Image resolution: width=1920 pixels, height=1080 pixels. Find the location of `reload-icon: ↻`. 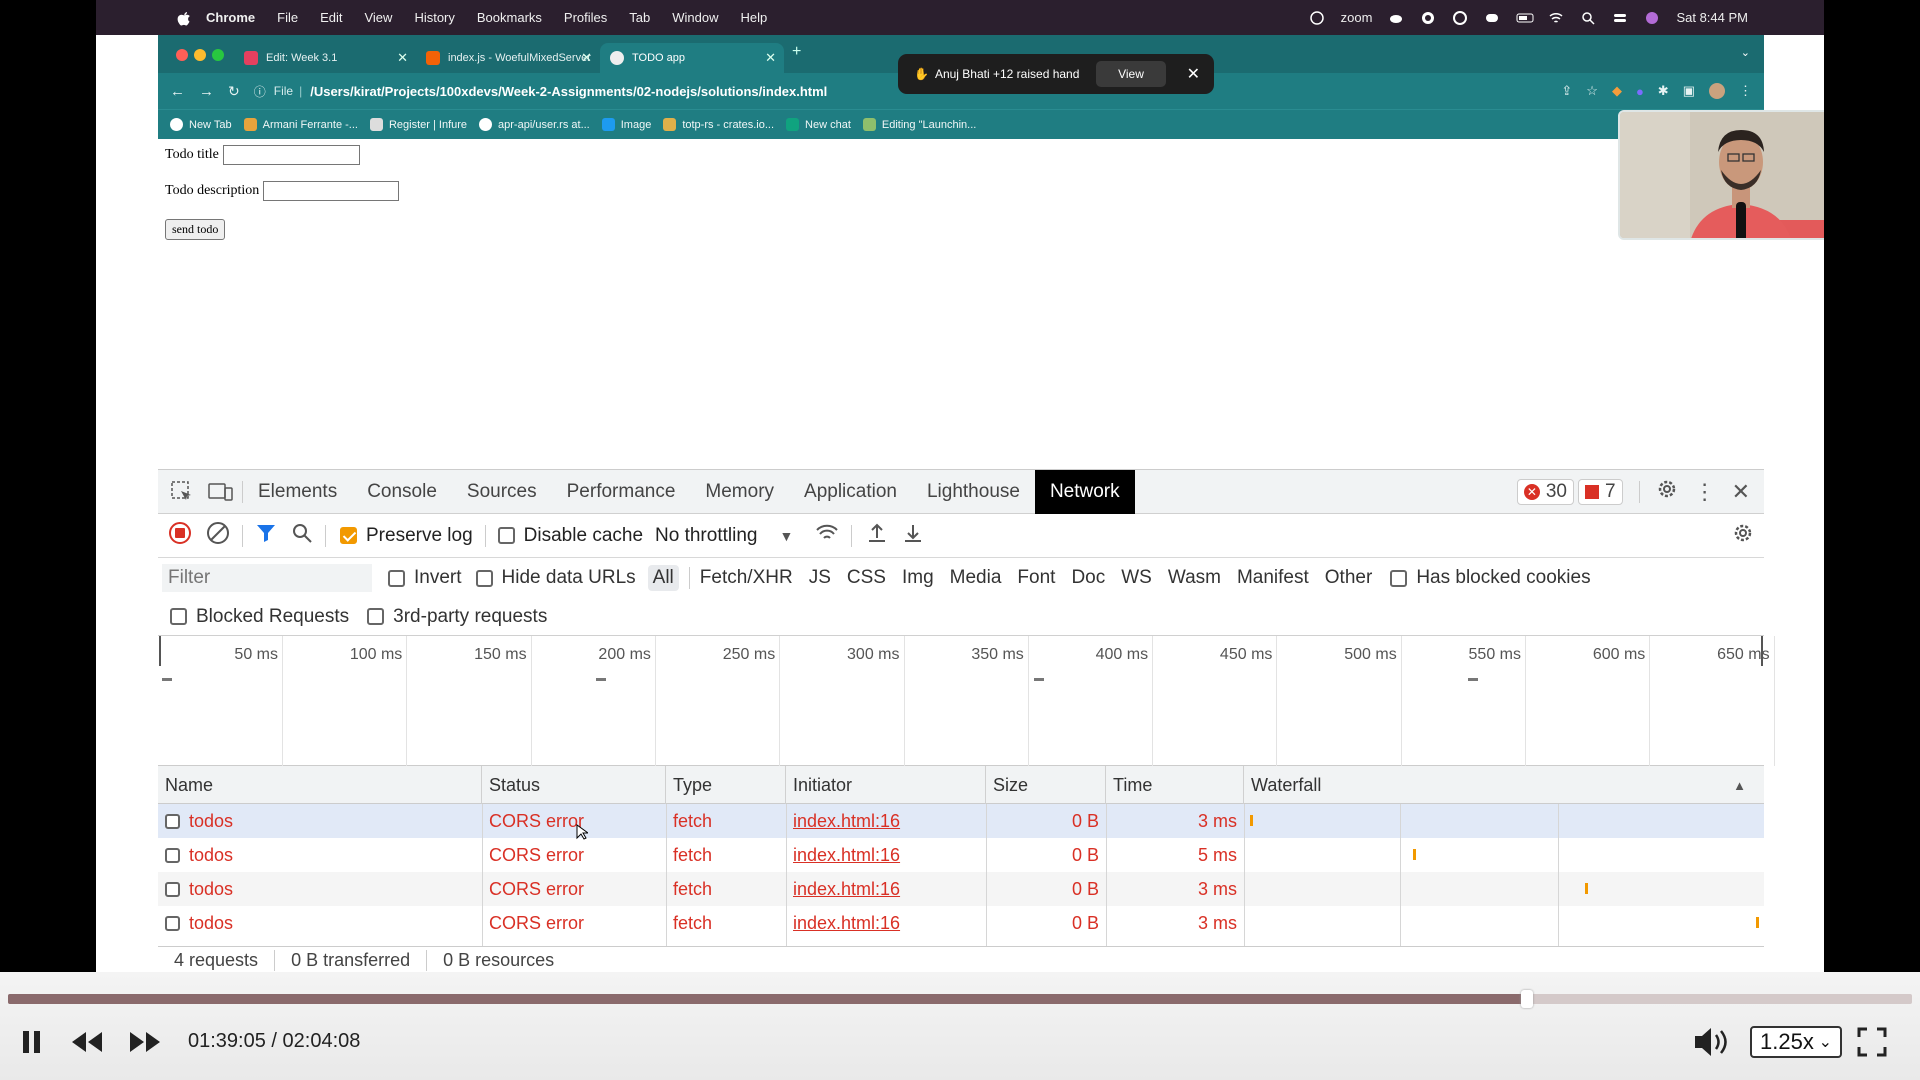

reload-icon: ↻ is located at coordinates (234, 91).